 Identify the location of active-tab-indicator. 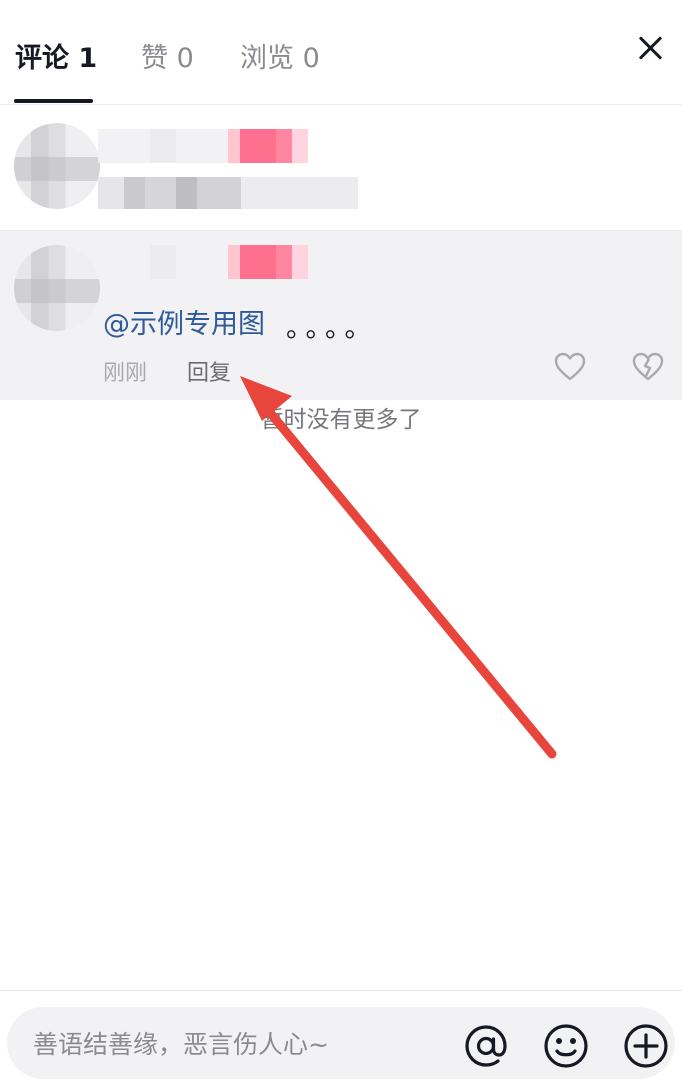
(53, 101).